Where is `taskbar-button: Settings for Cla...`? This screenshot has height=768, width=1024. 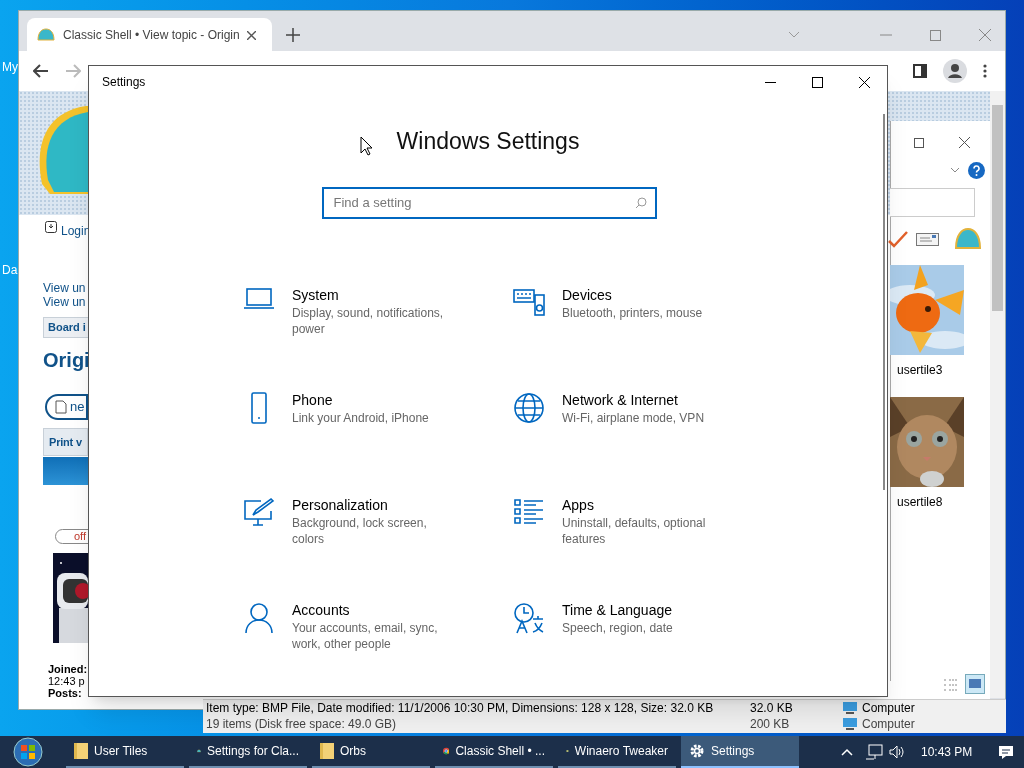 taskbar-button: Settings for Cla... is located at coordinates (248, 752).